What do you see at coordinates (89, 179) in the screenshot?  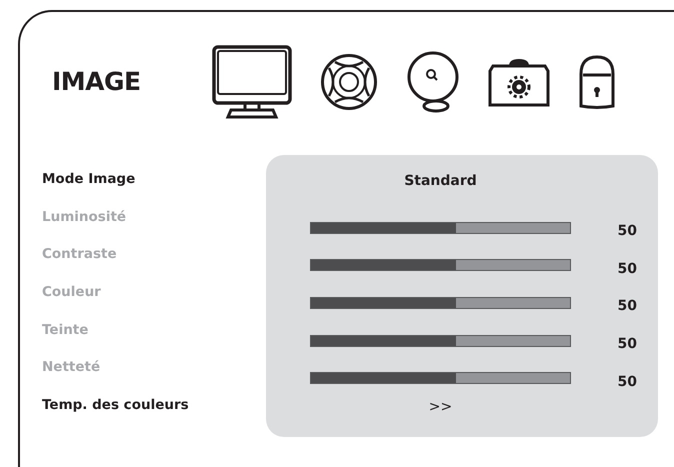 I see `setting-label: Mode Image` at bounding box center [89, 179].